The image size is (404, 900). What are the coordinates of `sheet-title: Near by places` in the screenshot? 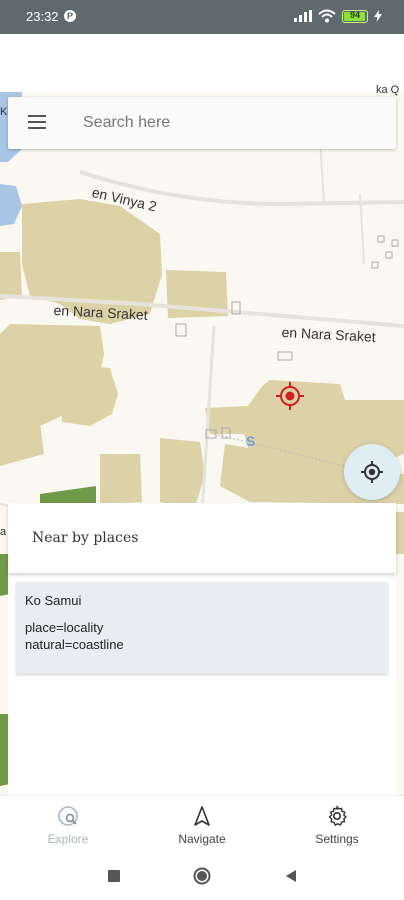 It's located at (85, 538).